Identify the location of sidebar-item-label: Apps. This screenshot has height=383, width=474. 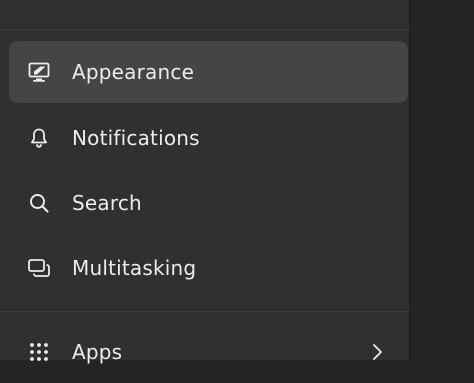
(97, 352).